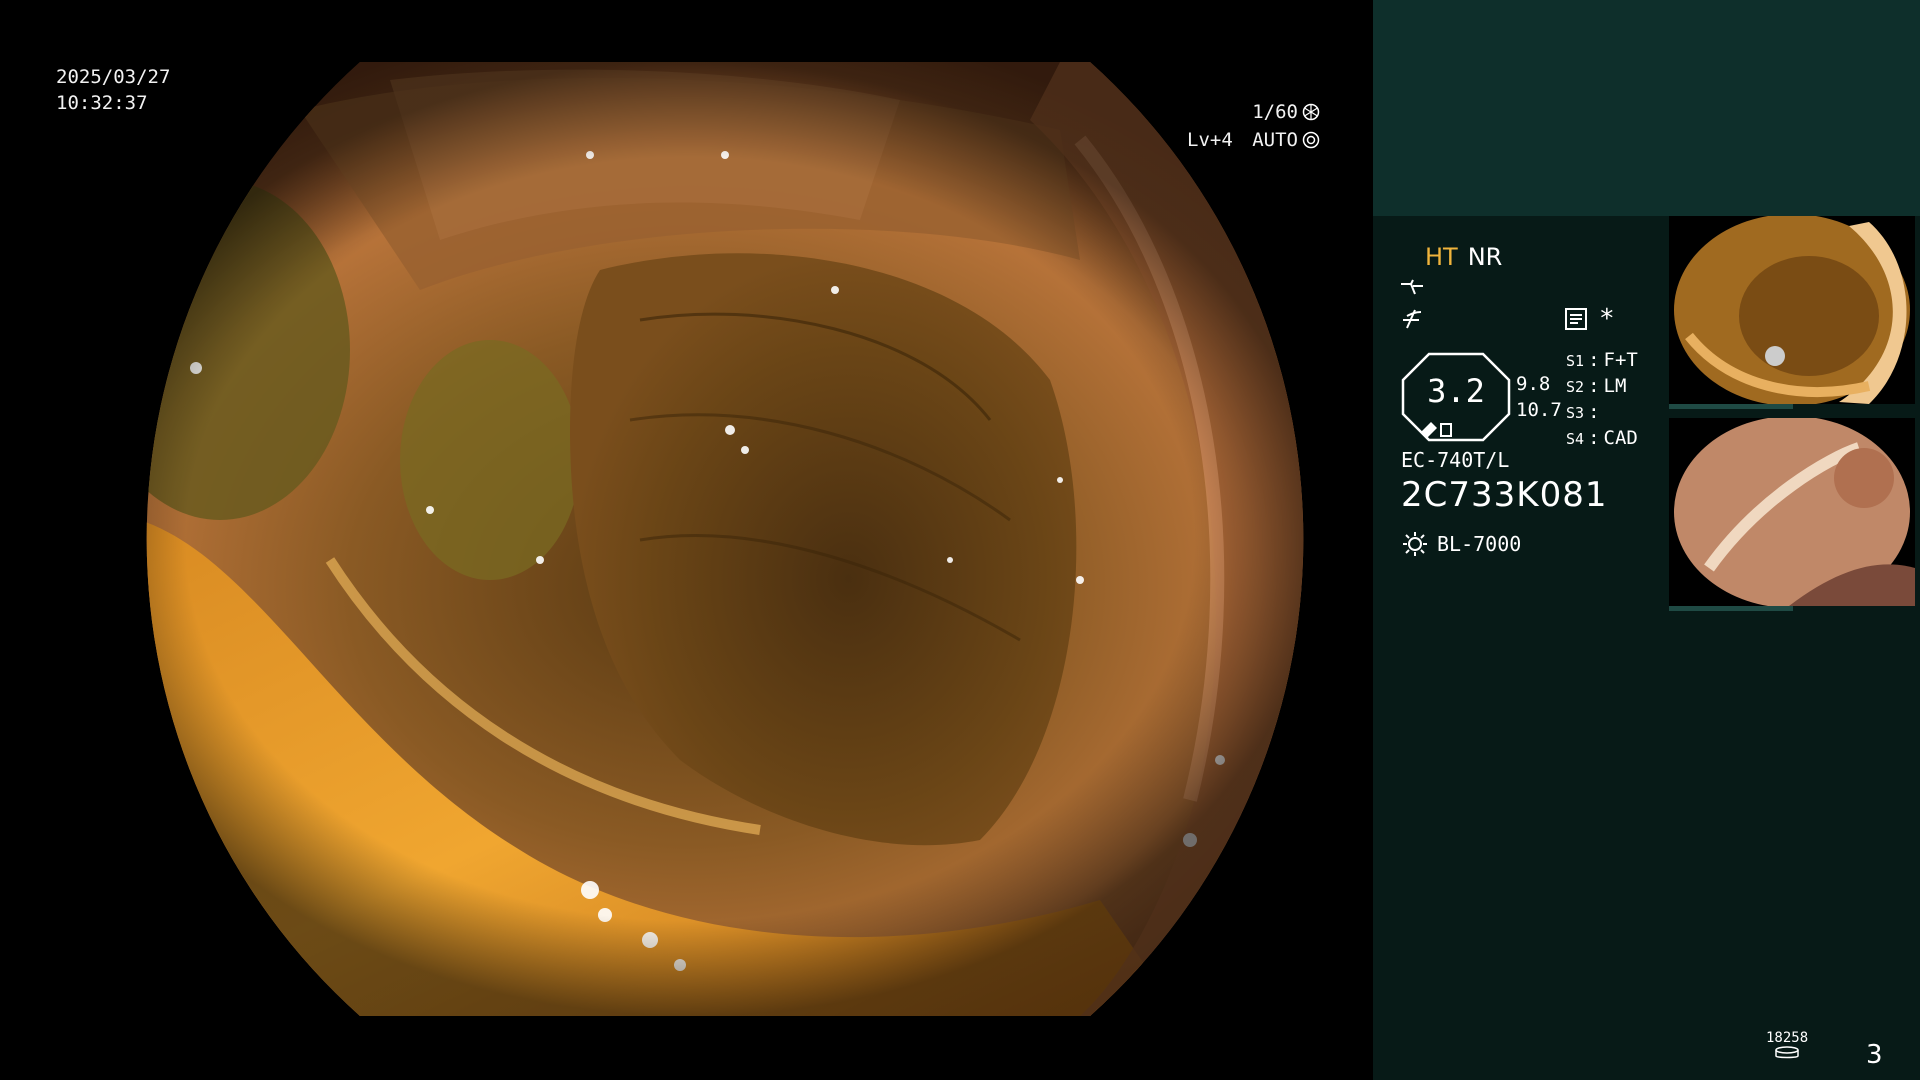 The width and height of the screenshot is (1920, 1080). Describe the element at coordinates (1874, 1055) in the screenshot. I see `page-number: 3` at that location.